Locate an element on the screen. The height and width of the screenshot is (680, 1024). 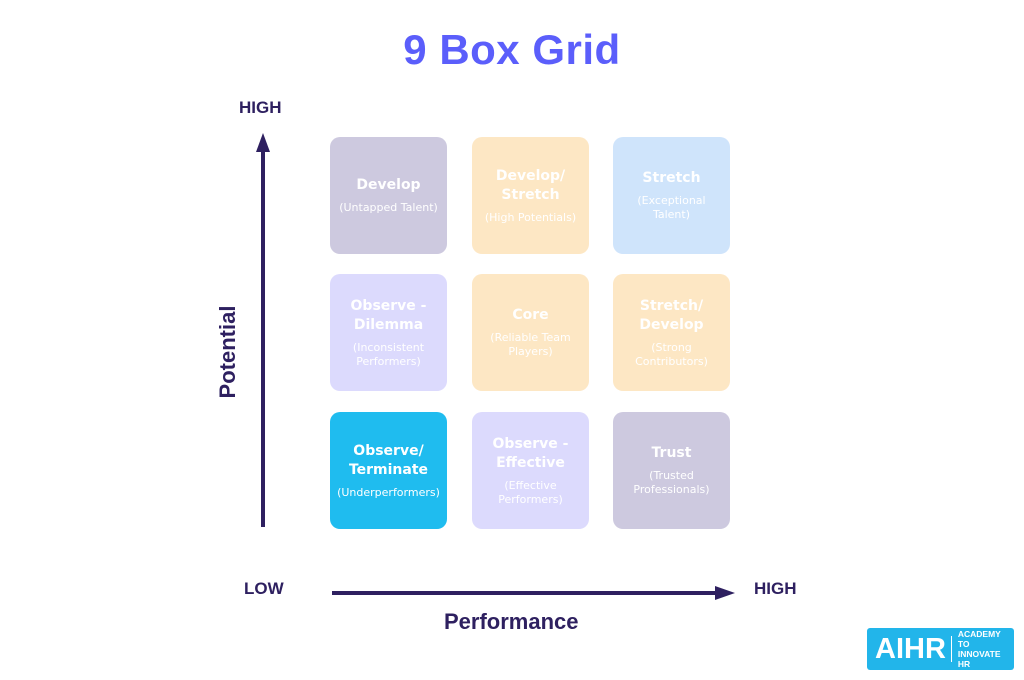
logo-tagline: ACADEMY TO INNOVATE HR is located at coordinates (986, 649).